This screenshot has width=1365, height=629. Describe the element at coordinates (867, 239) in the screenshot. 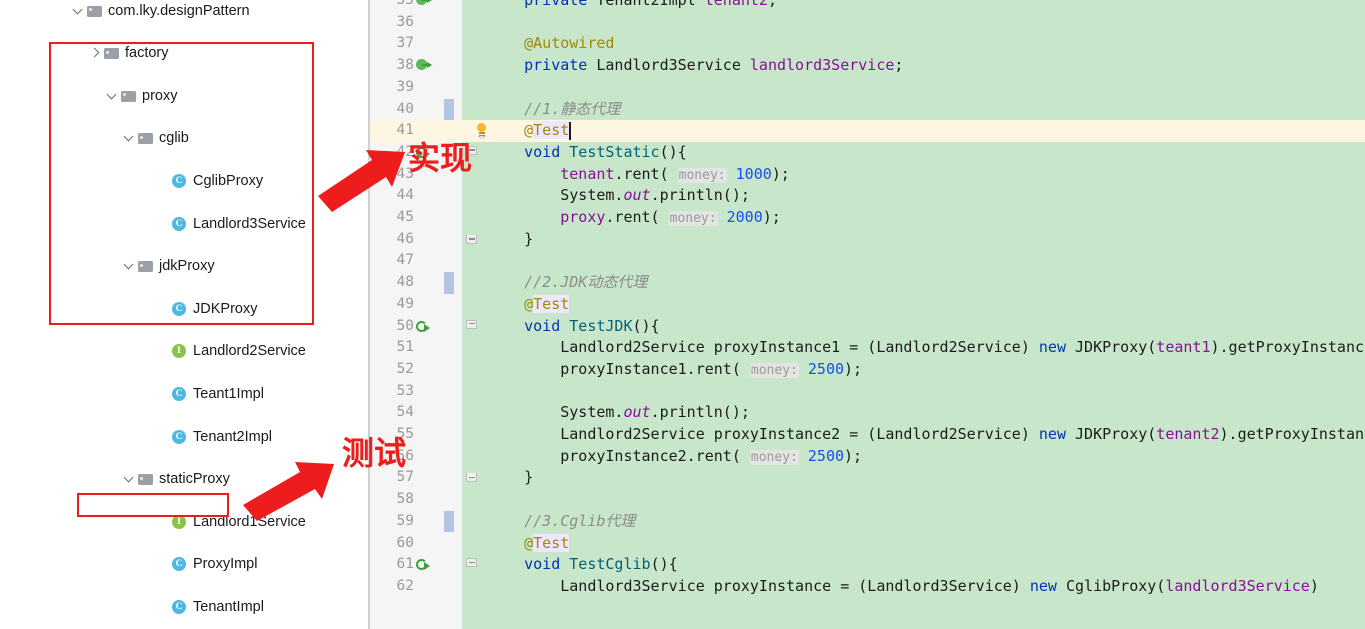

I see `code-line-46: 46 }` at that location.